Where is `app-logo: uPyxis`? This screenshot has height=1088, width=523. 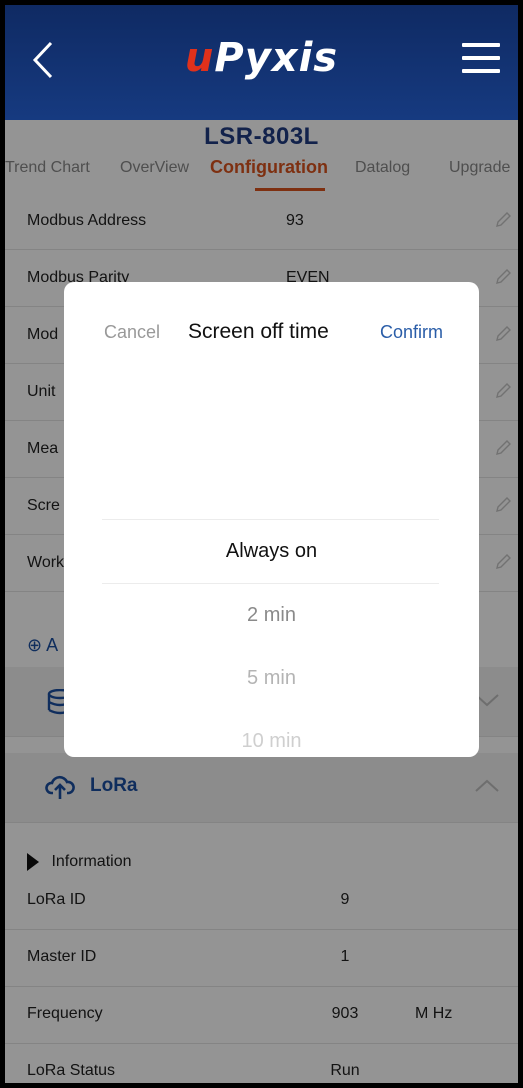
app-logo: uPyxis is located at coordinates (261, 58).